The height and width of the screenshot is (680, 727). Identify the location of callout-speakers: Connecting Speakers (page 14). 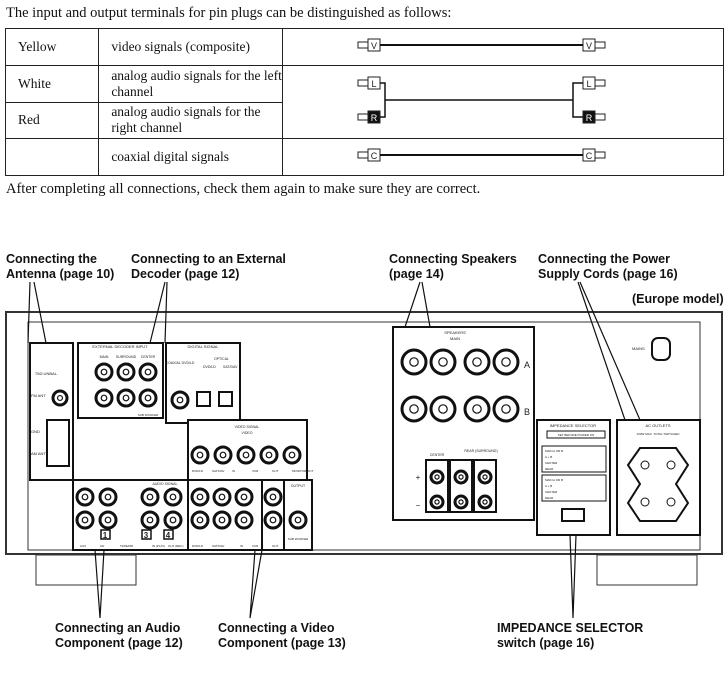
(453, 266).